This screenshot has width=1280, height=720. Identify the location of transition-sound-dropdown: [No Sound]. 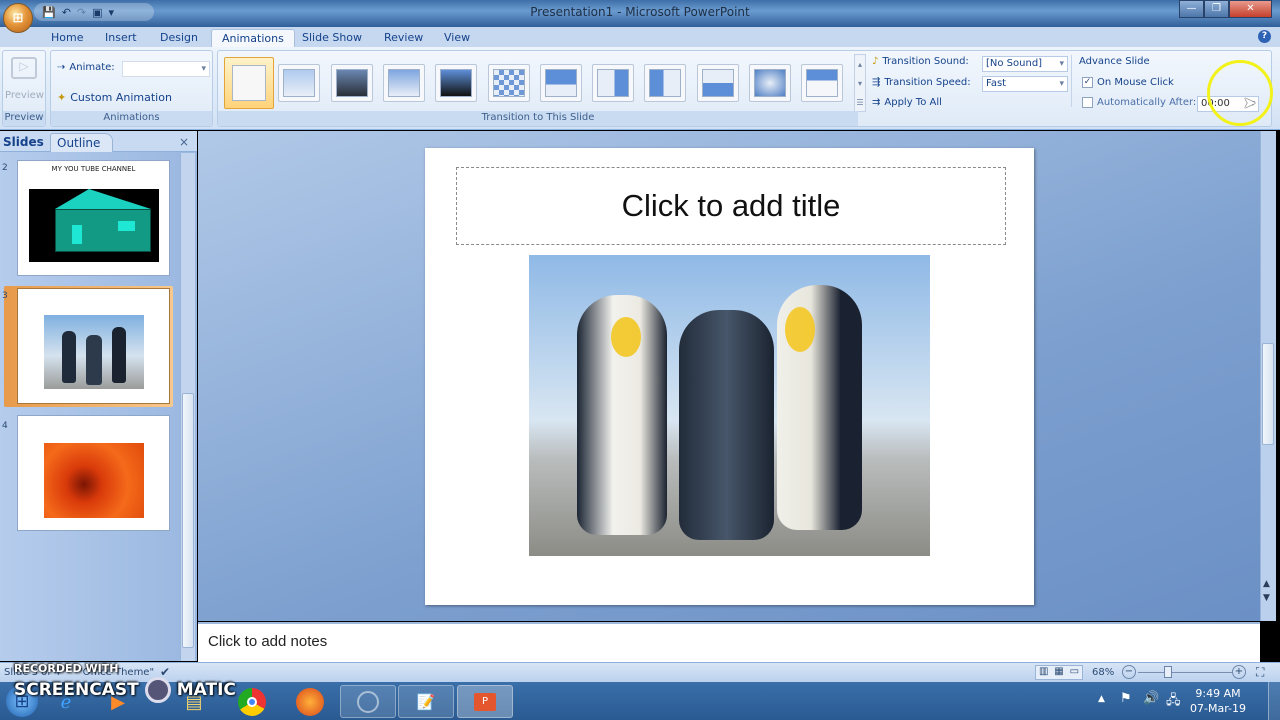
(1025, 64).